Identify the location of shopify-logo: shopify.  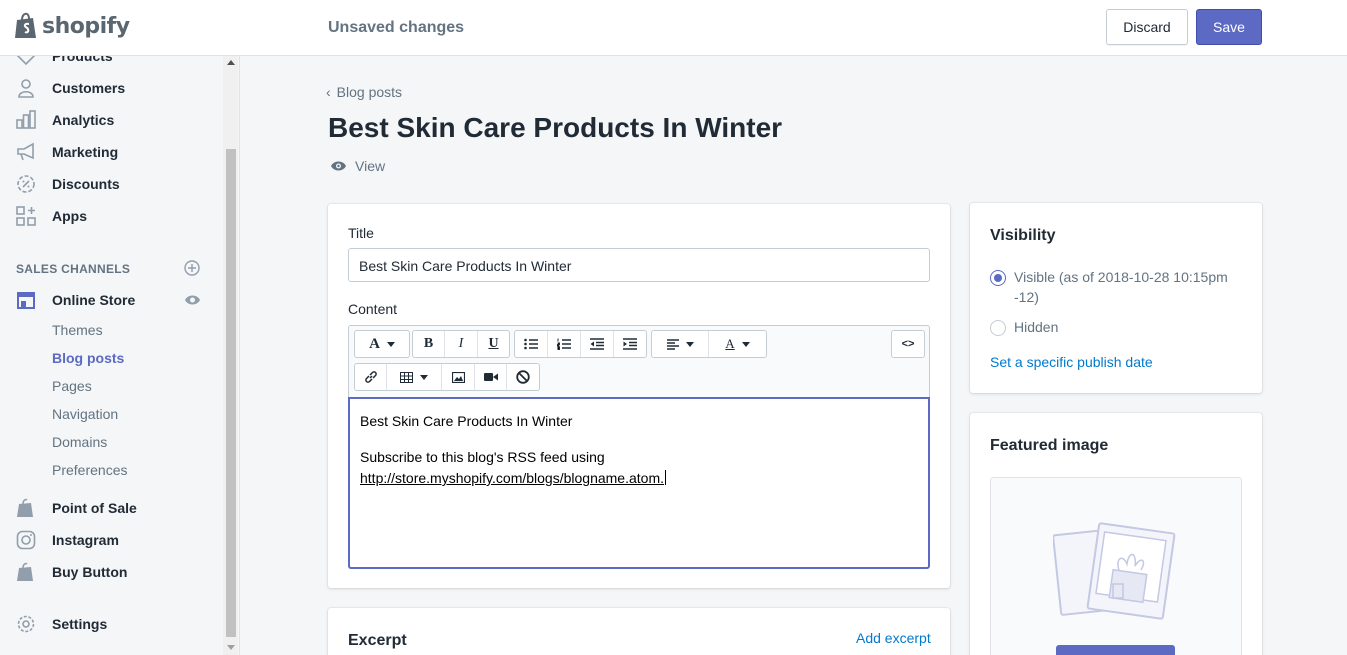
(72, 26).